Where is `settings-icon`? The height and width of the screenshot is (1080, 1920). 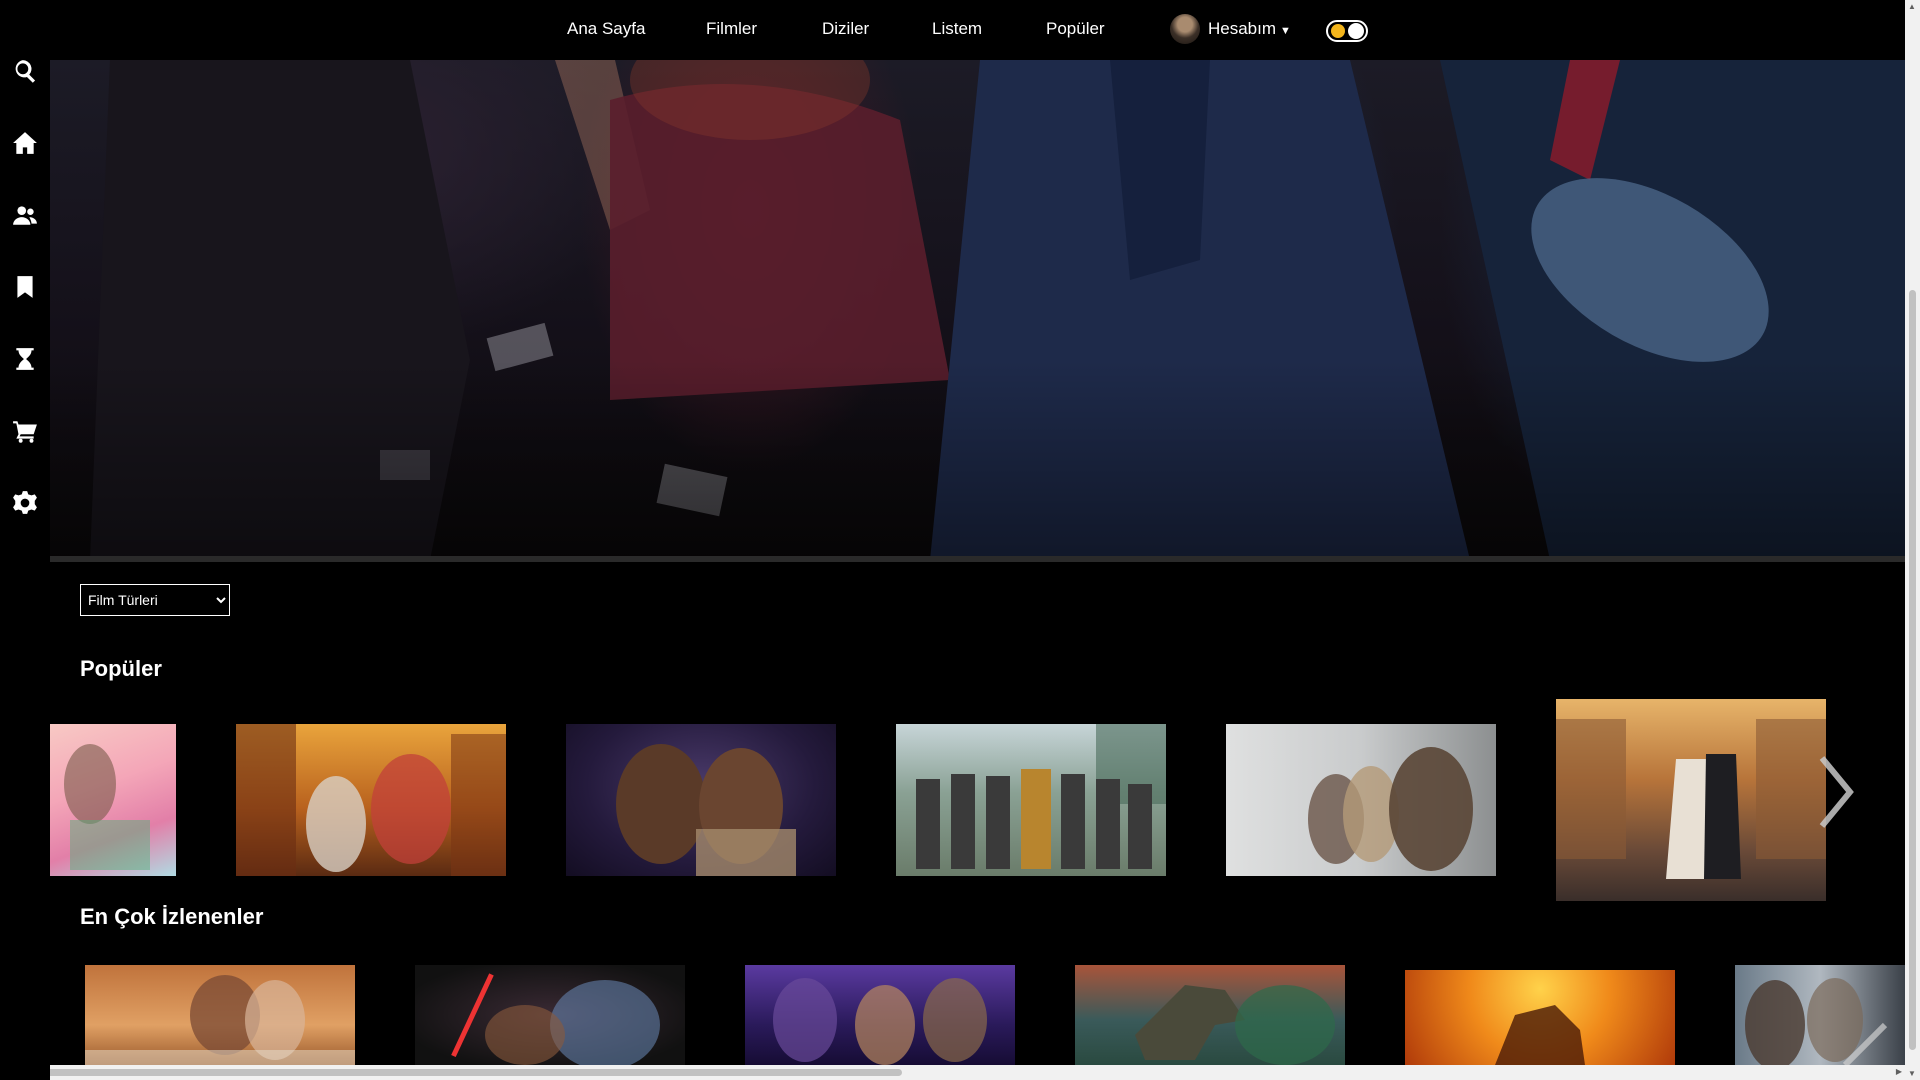
settings-icon is located at coordinates (25, 503).